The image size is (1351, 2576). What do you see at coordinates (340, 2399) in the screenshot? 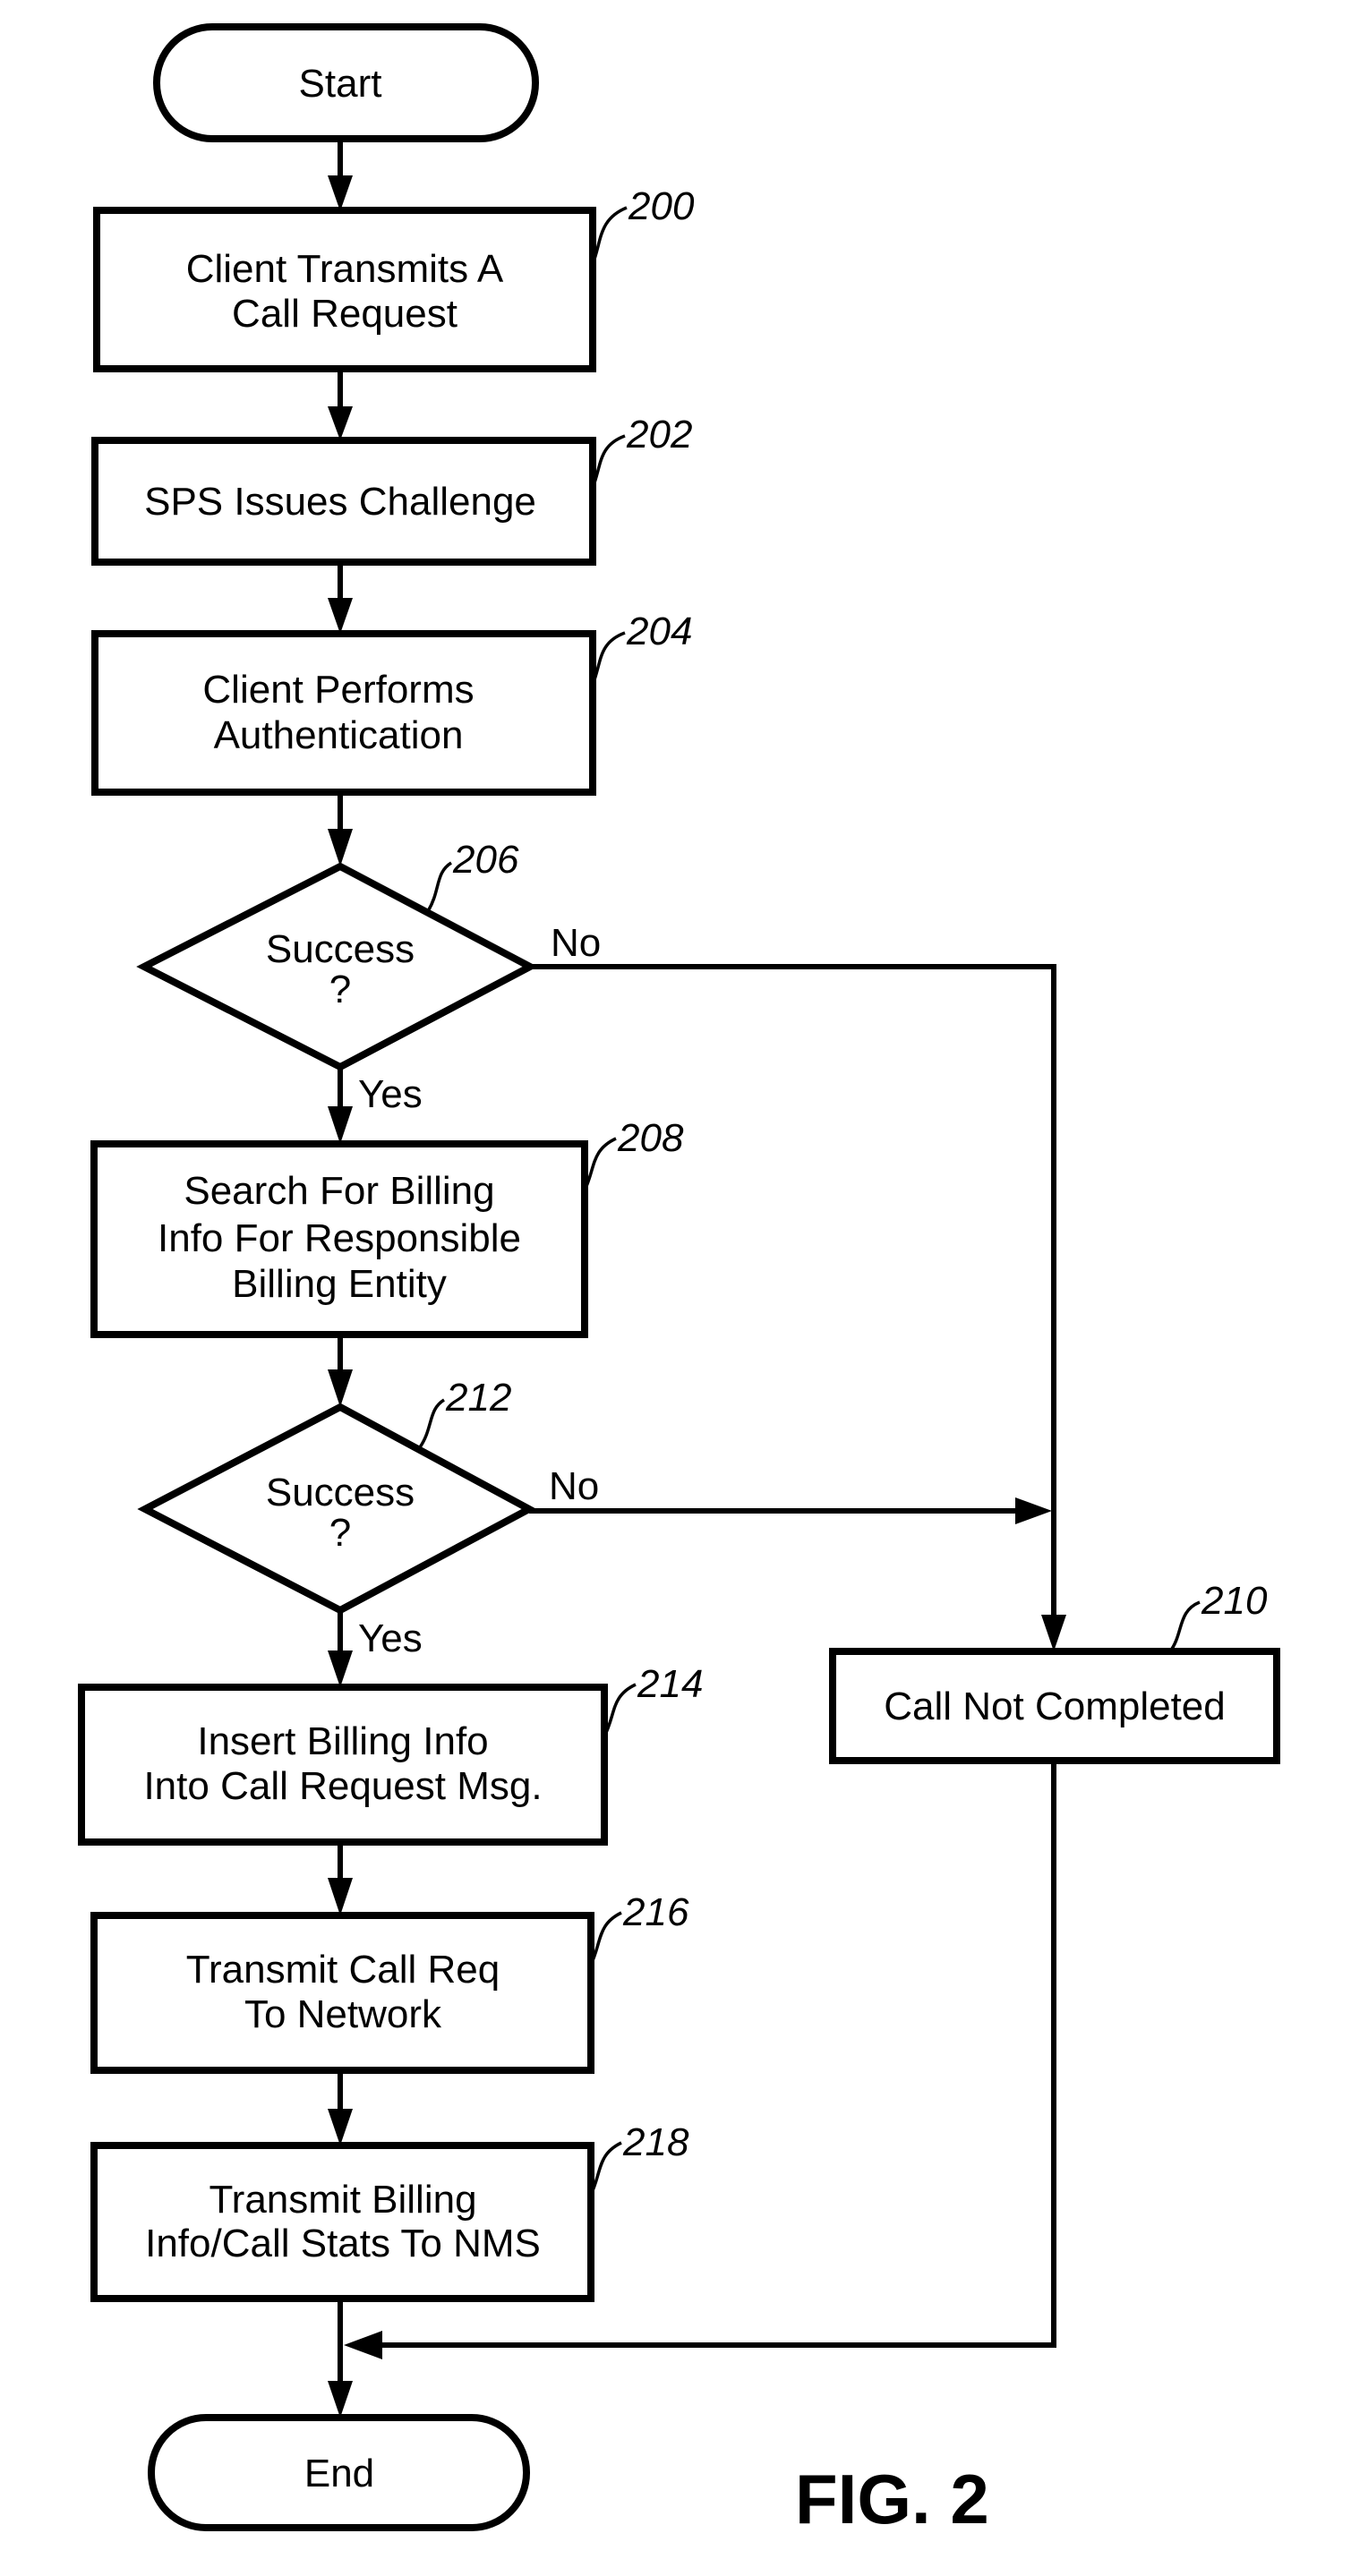
I see `arrowhead-end` at bounding box center [340, 2399].